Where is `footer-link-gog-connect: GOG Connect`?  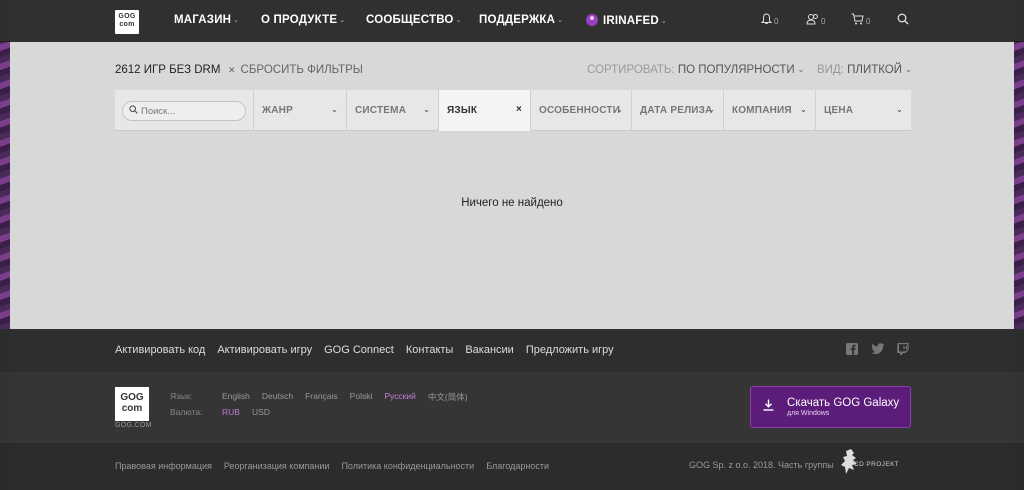 footer-link-gog-connect: GOG Connect is located at coordinates (359, 350).